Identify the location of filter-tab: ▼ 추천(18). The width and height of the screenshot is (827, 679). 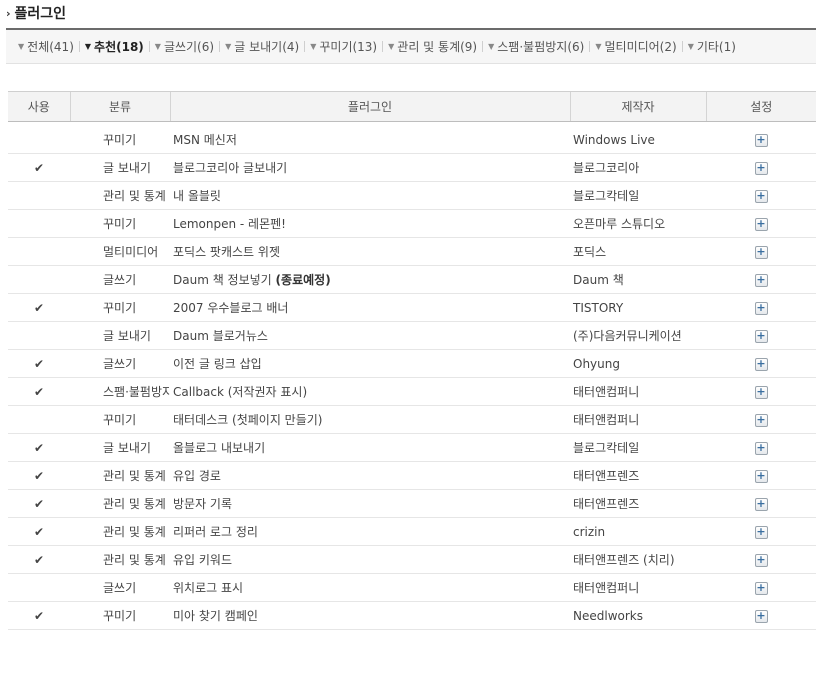
(114, 46).